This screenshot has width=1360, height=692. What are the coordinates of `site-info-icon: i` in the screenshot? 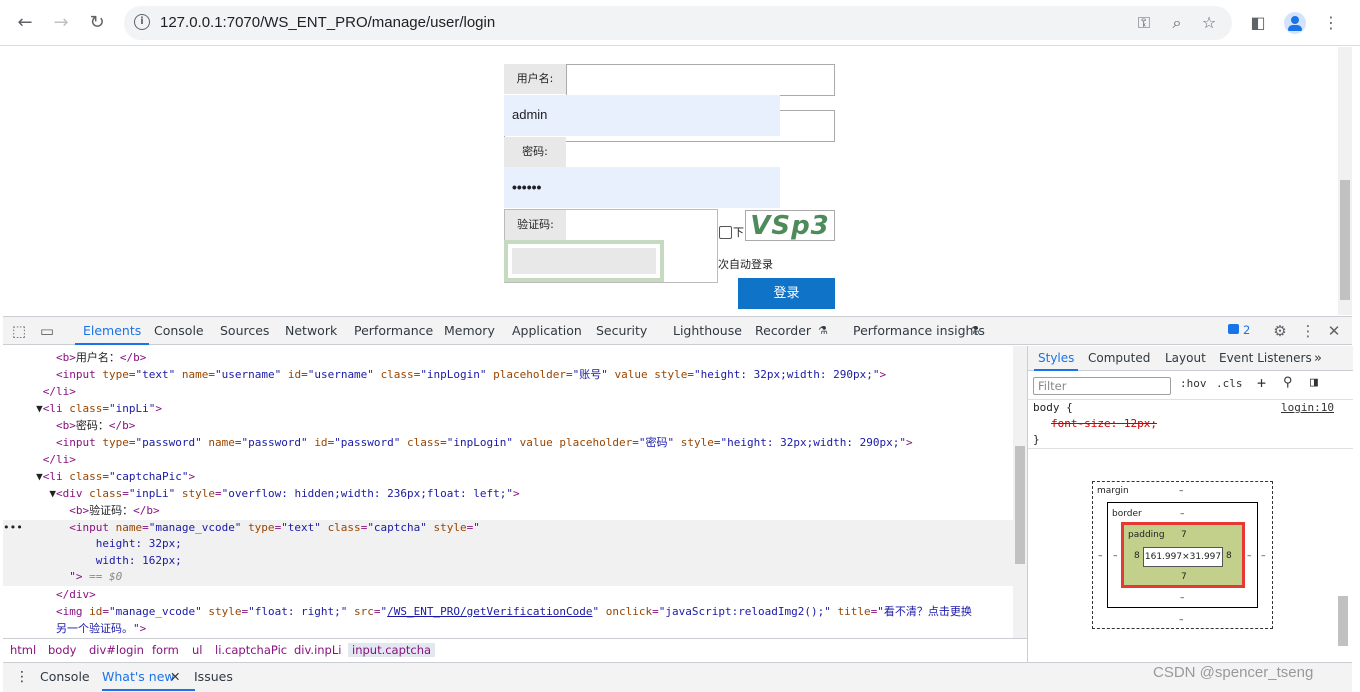 It's located at (142, 22).